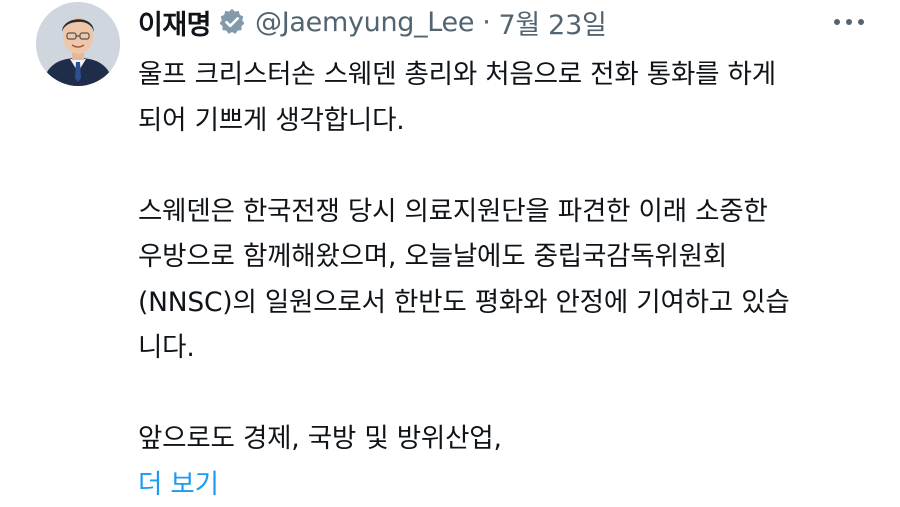 This screenshot has width=900, height=507. What do you see at coordinates (849, 22) in the screenshot?
I see `more-options-icon` at bounding box center [849, 22].